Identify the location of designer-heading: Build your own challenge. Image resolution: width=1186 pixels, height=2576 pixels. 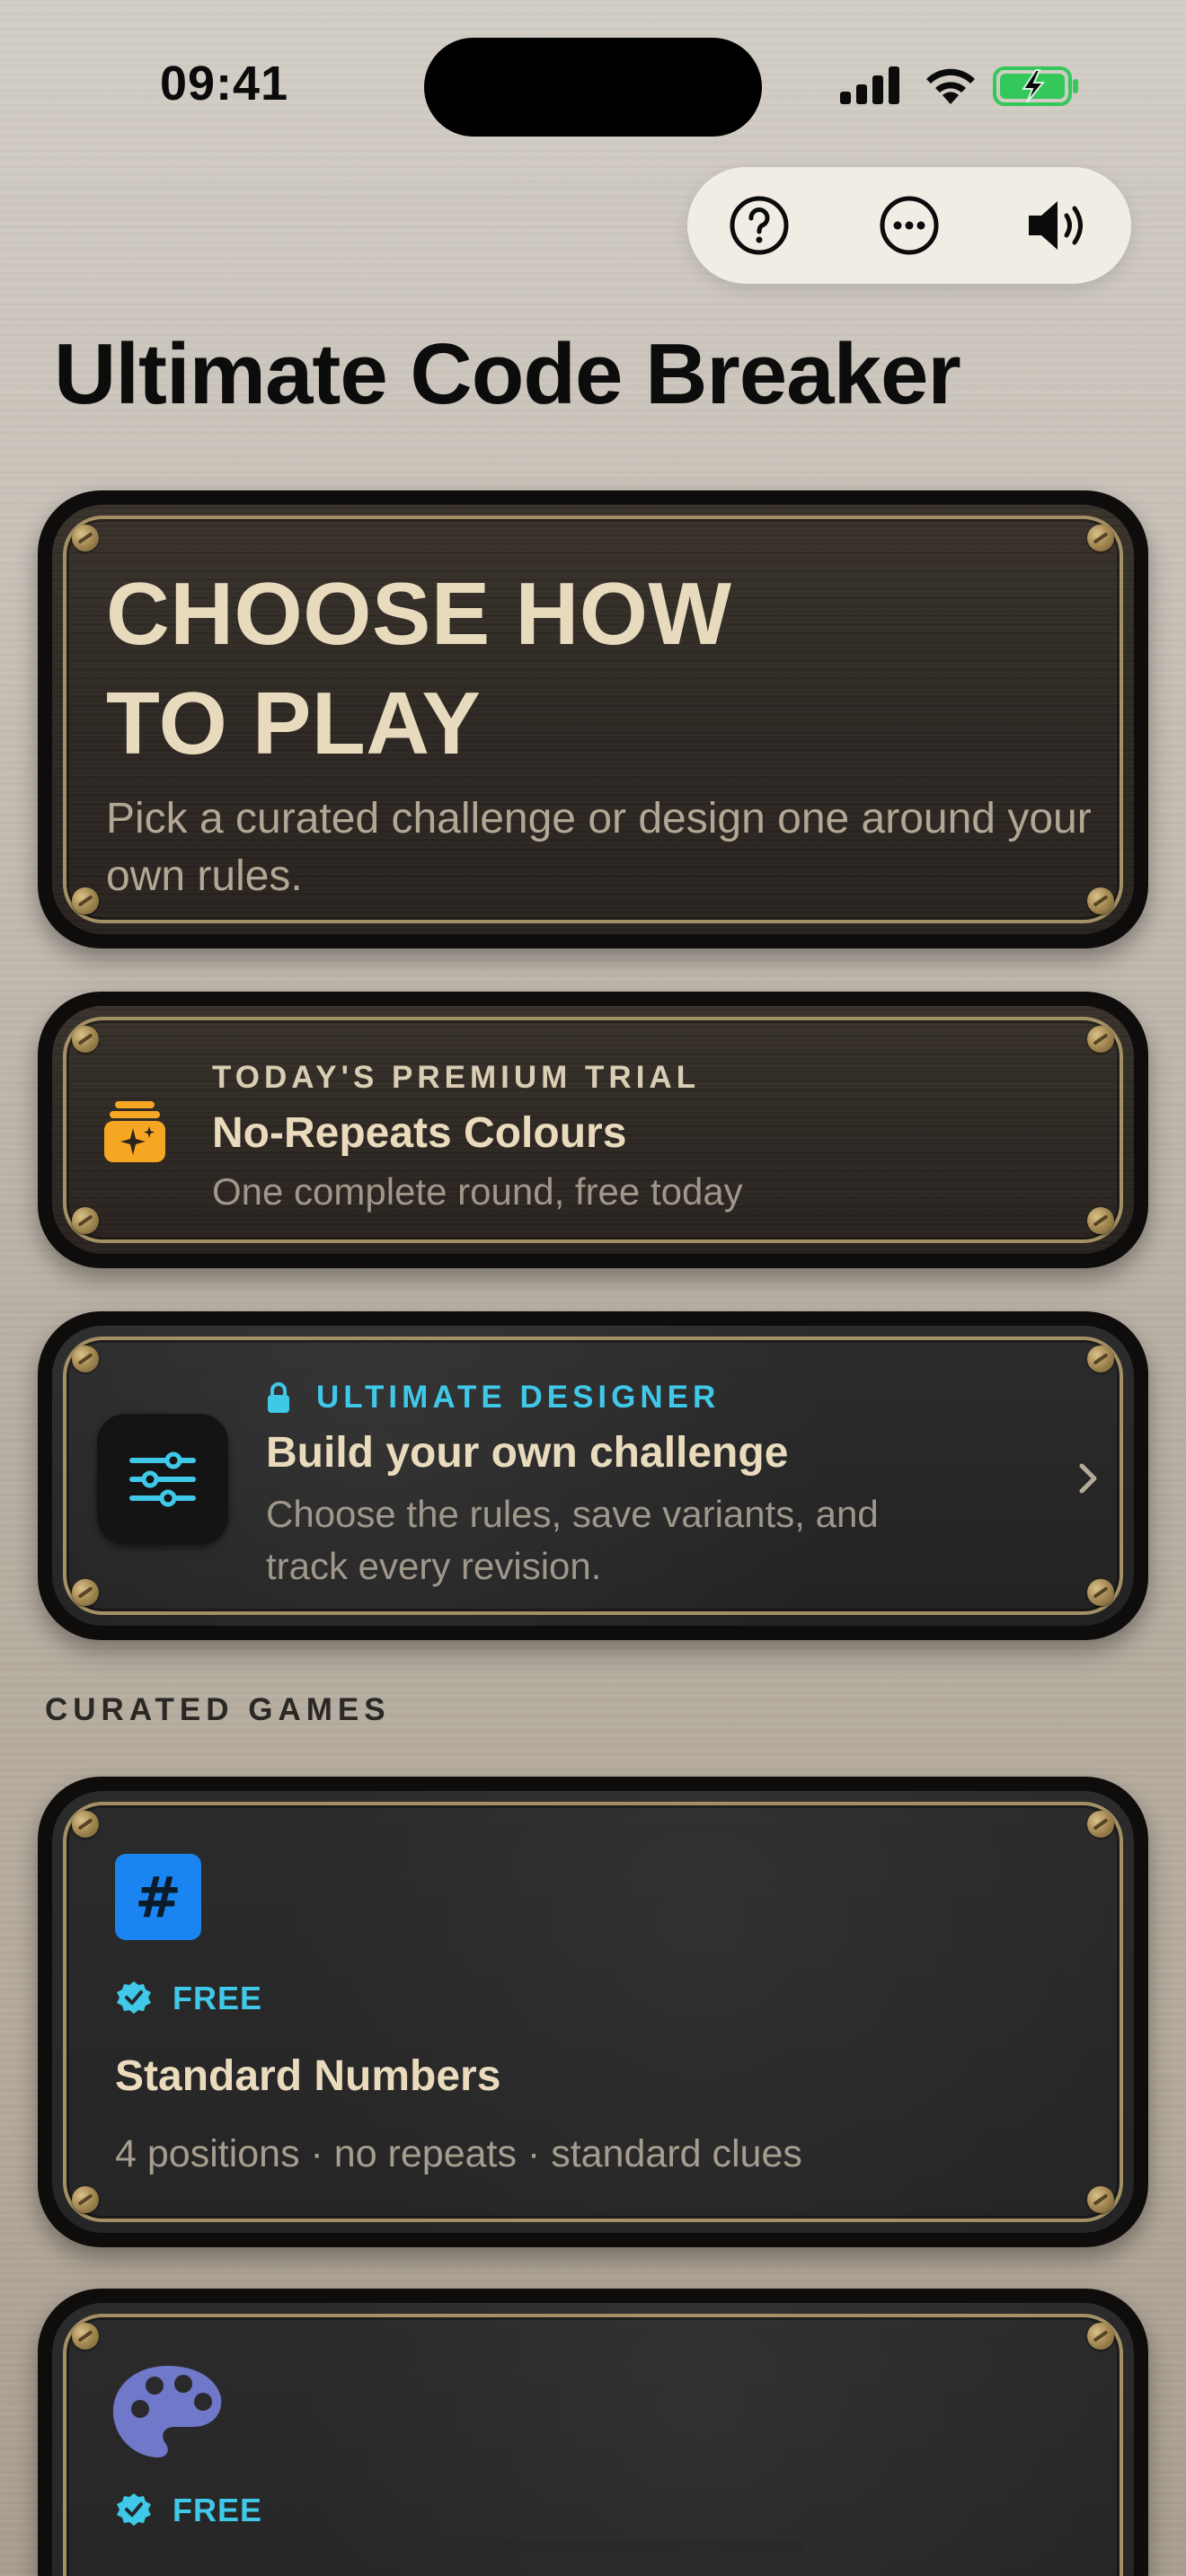
(527, 1453).